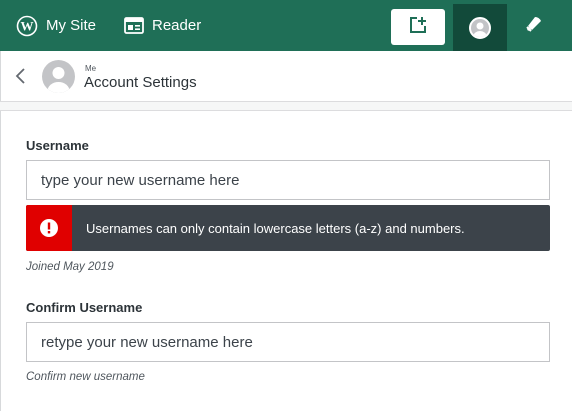 The image size is (572, 411). I want to click on avatar, so click(480, 27).